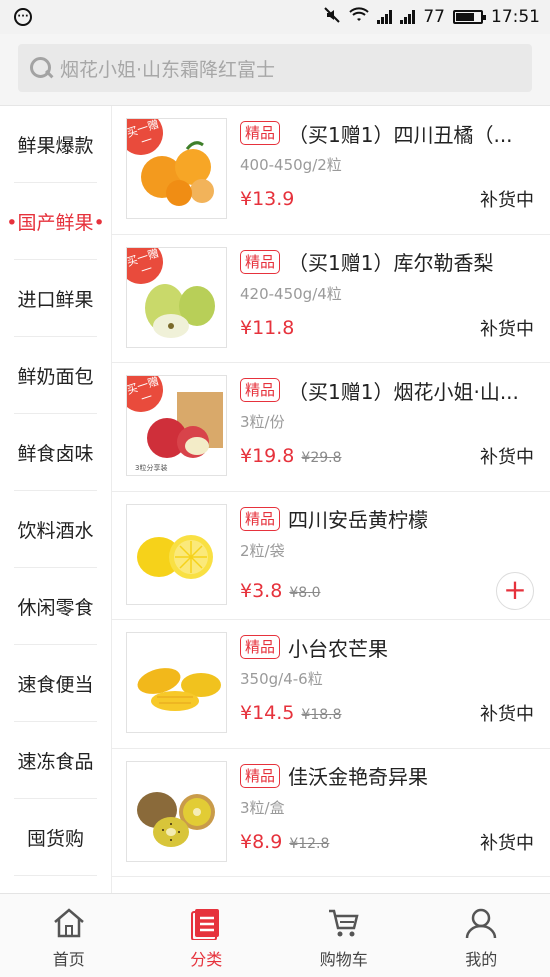 The width and height of the screenshot is (550, 977). I want to click on product-price: ¥8.9, so click(261, 841).